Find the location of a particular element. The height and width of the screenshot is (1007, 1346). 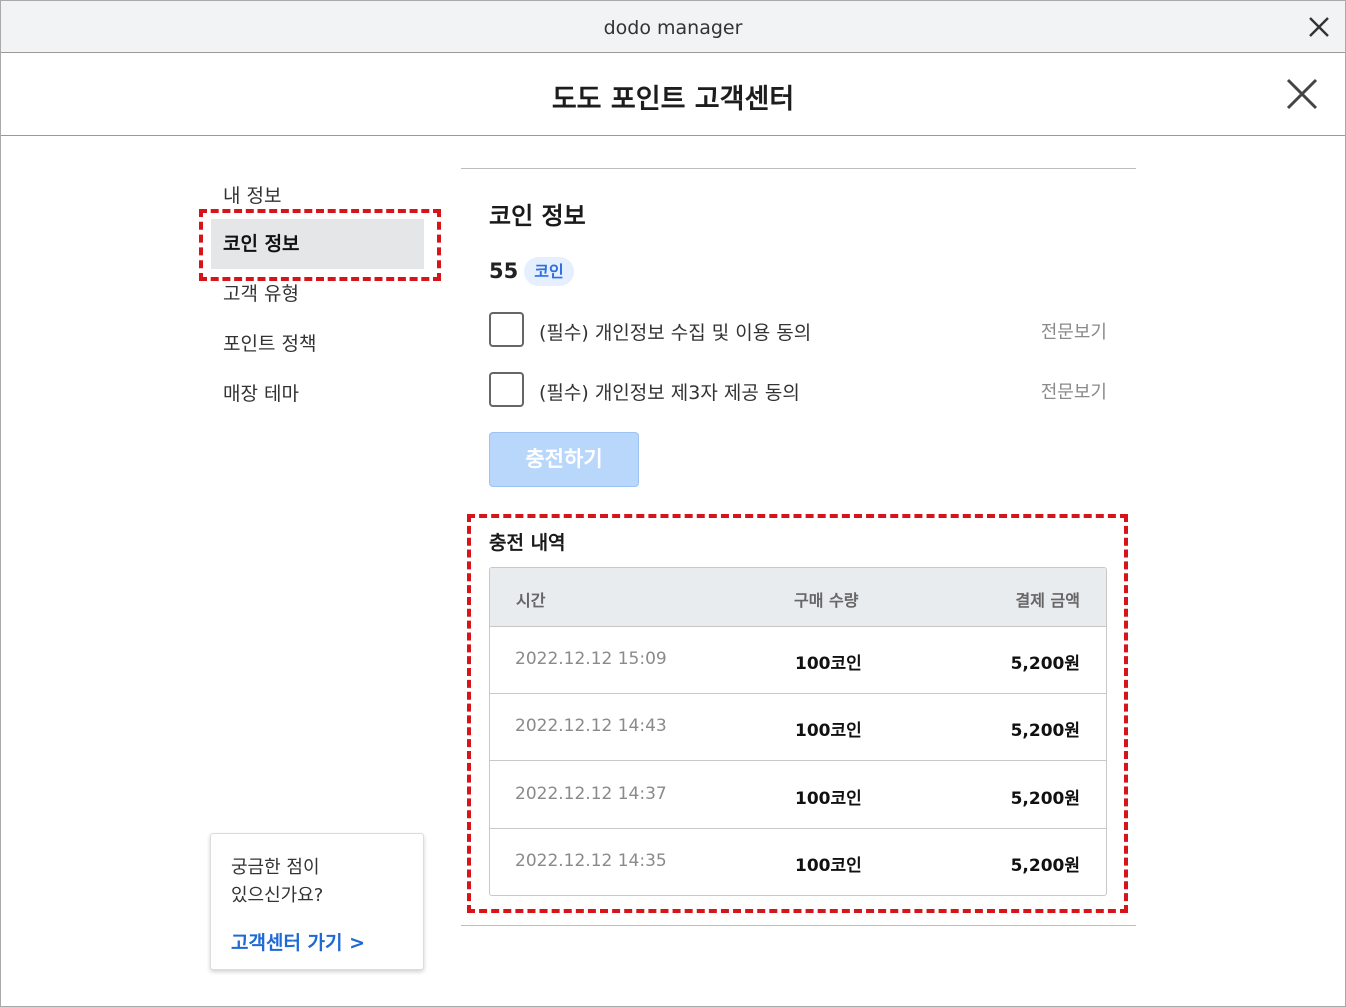

agreement-label-collection: (필수) 개인정보 수집 및 이용 동의 is located at coordinates (675, 333).